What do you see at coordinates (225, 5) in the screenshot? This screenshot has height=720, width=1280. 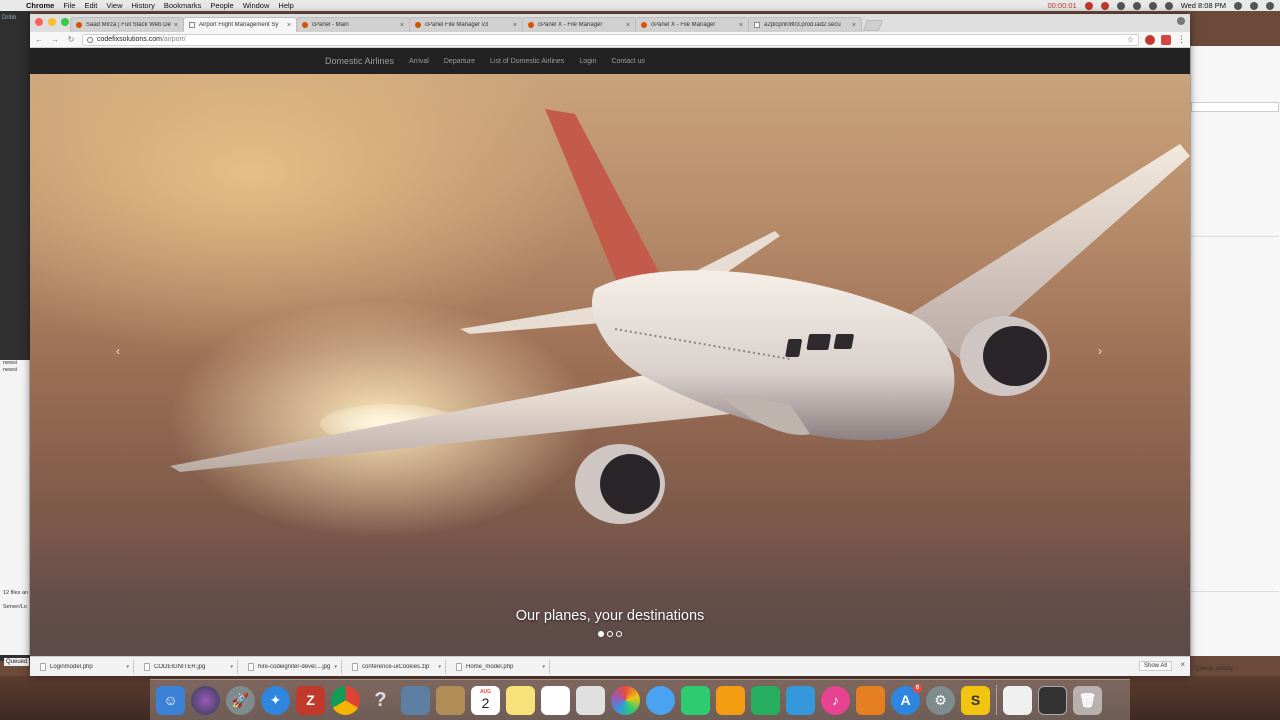 I see `menu-people: People` at bounding box center [225, 5].